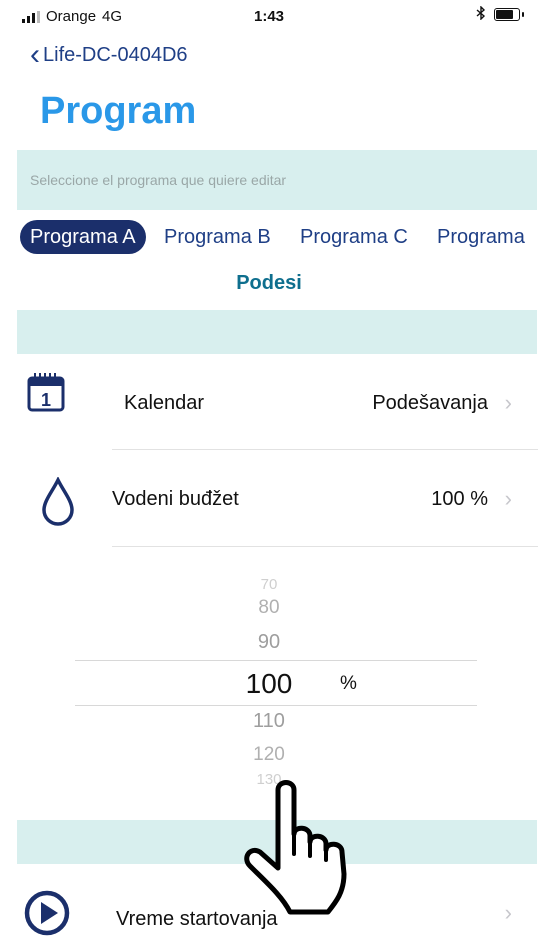 This screenshot has height=936, width=538. I want to click on calendar-value: Podešavanja, so click(430, 403).